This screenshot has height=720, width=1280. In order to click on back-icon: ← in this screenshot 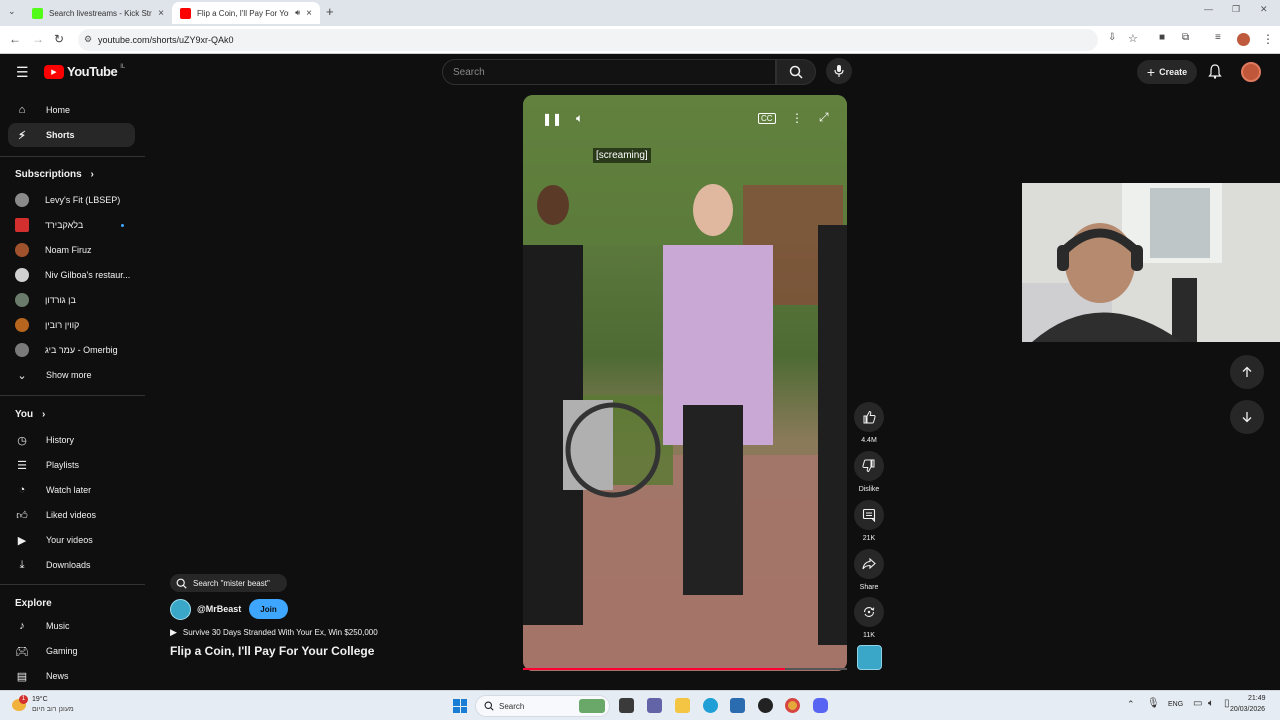, I will do `click(15, 39)`.